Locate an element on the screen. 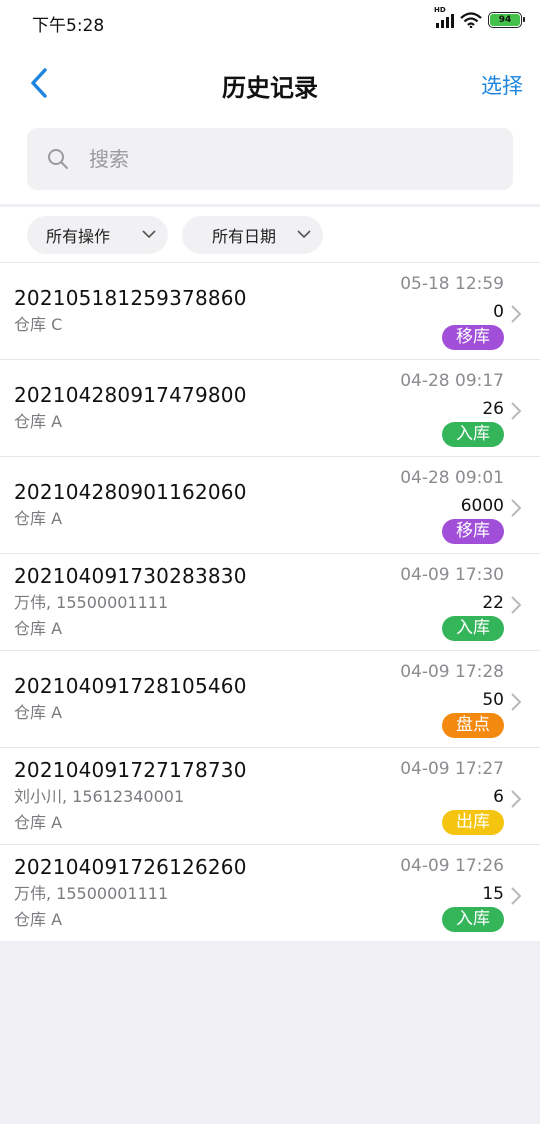 This screenshot has height=1124, width=540. nav-bar: 历史记录 选择 is located at coordinates (270, 83).